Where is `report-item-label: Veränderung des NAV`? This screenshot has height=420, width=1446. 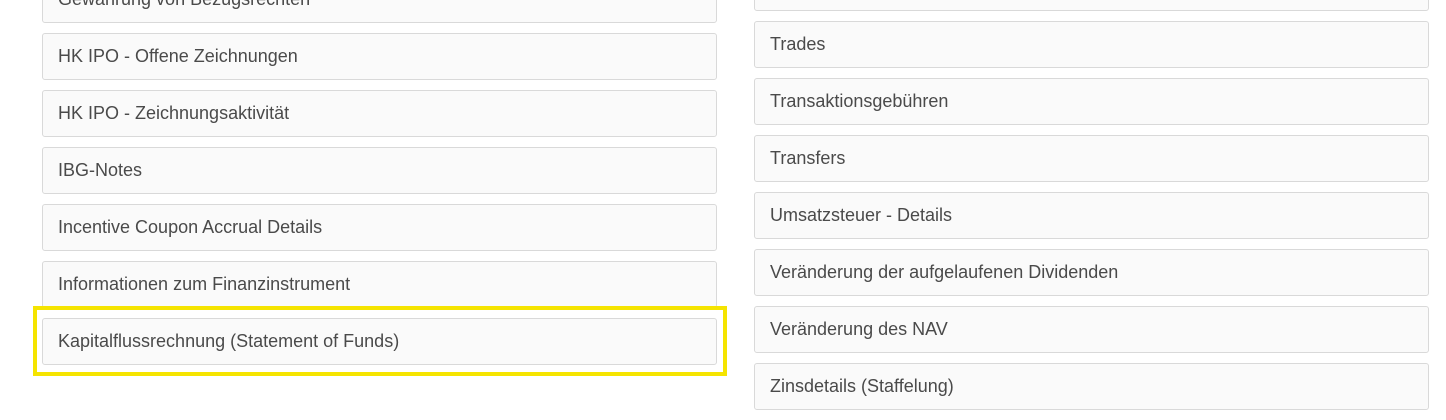 report-item-label: Veränderung des NAV is located at coordinates (859, 329).